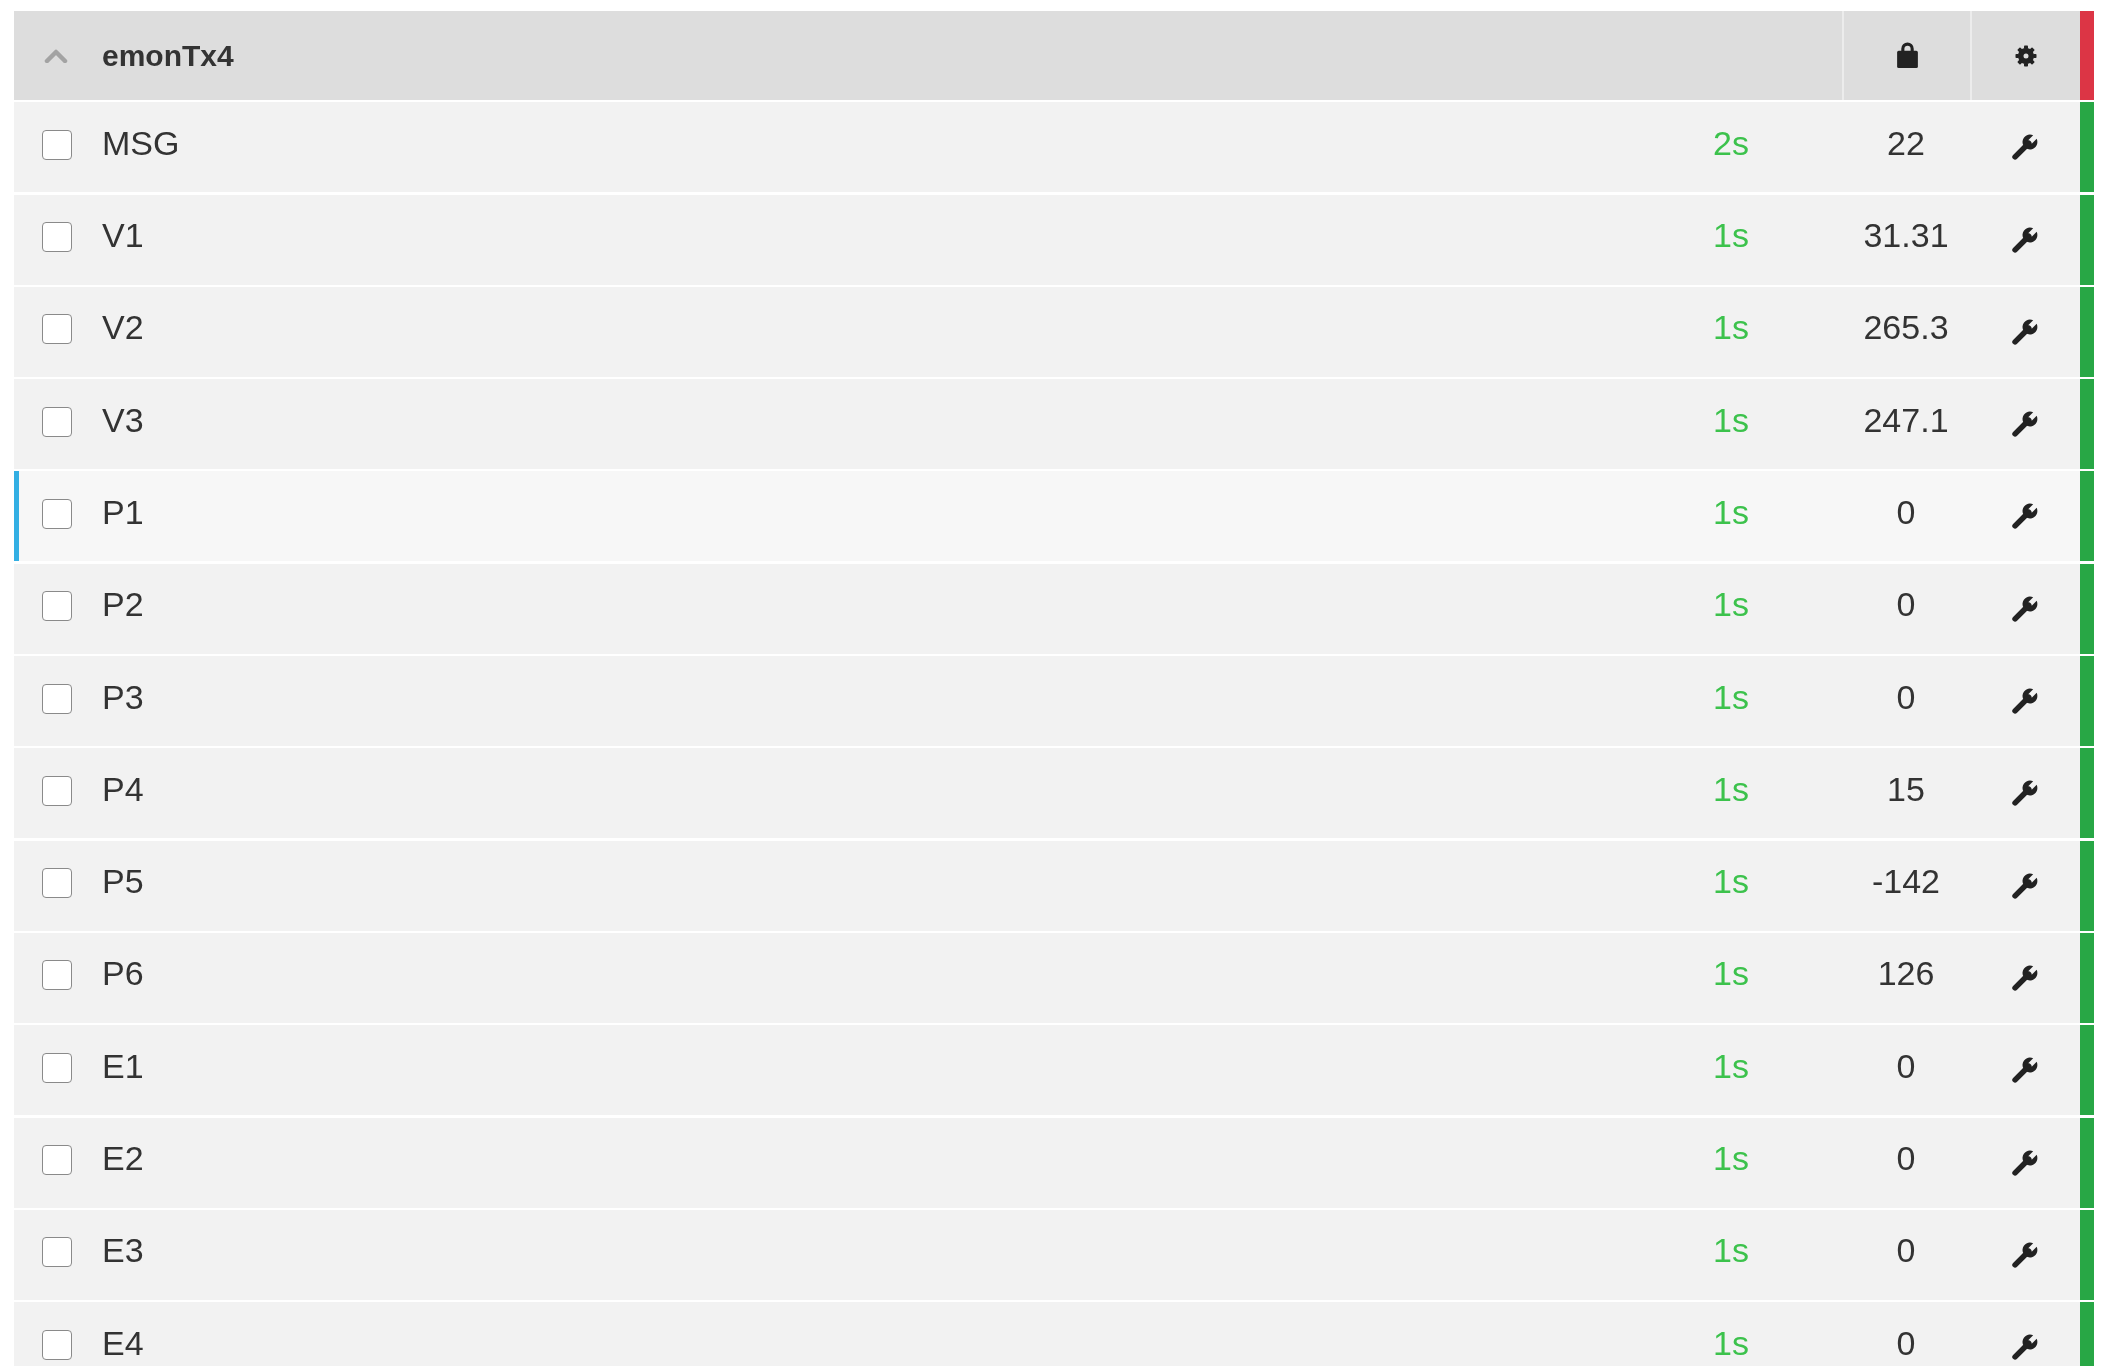 The height and width of the screenshot is (1366, 2118). Describe the element at coordinates (123, 512) in the screenshot. I see `input-name: P1` at that location.